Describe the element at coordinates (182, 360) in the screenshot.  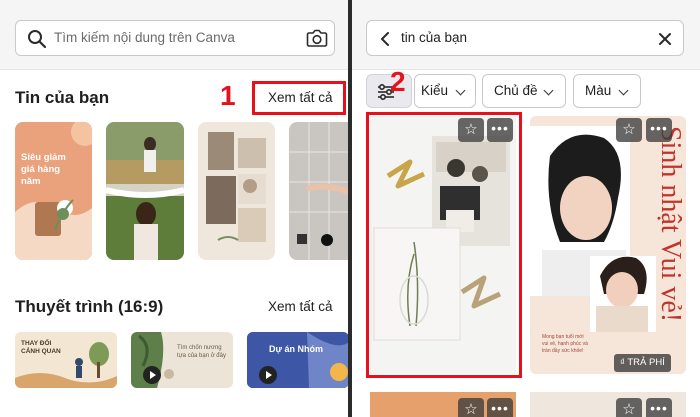
I see `presentation-card: Tìm chốn nương tựa của bạn ở đây` at that location.